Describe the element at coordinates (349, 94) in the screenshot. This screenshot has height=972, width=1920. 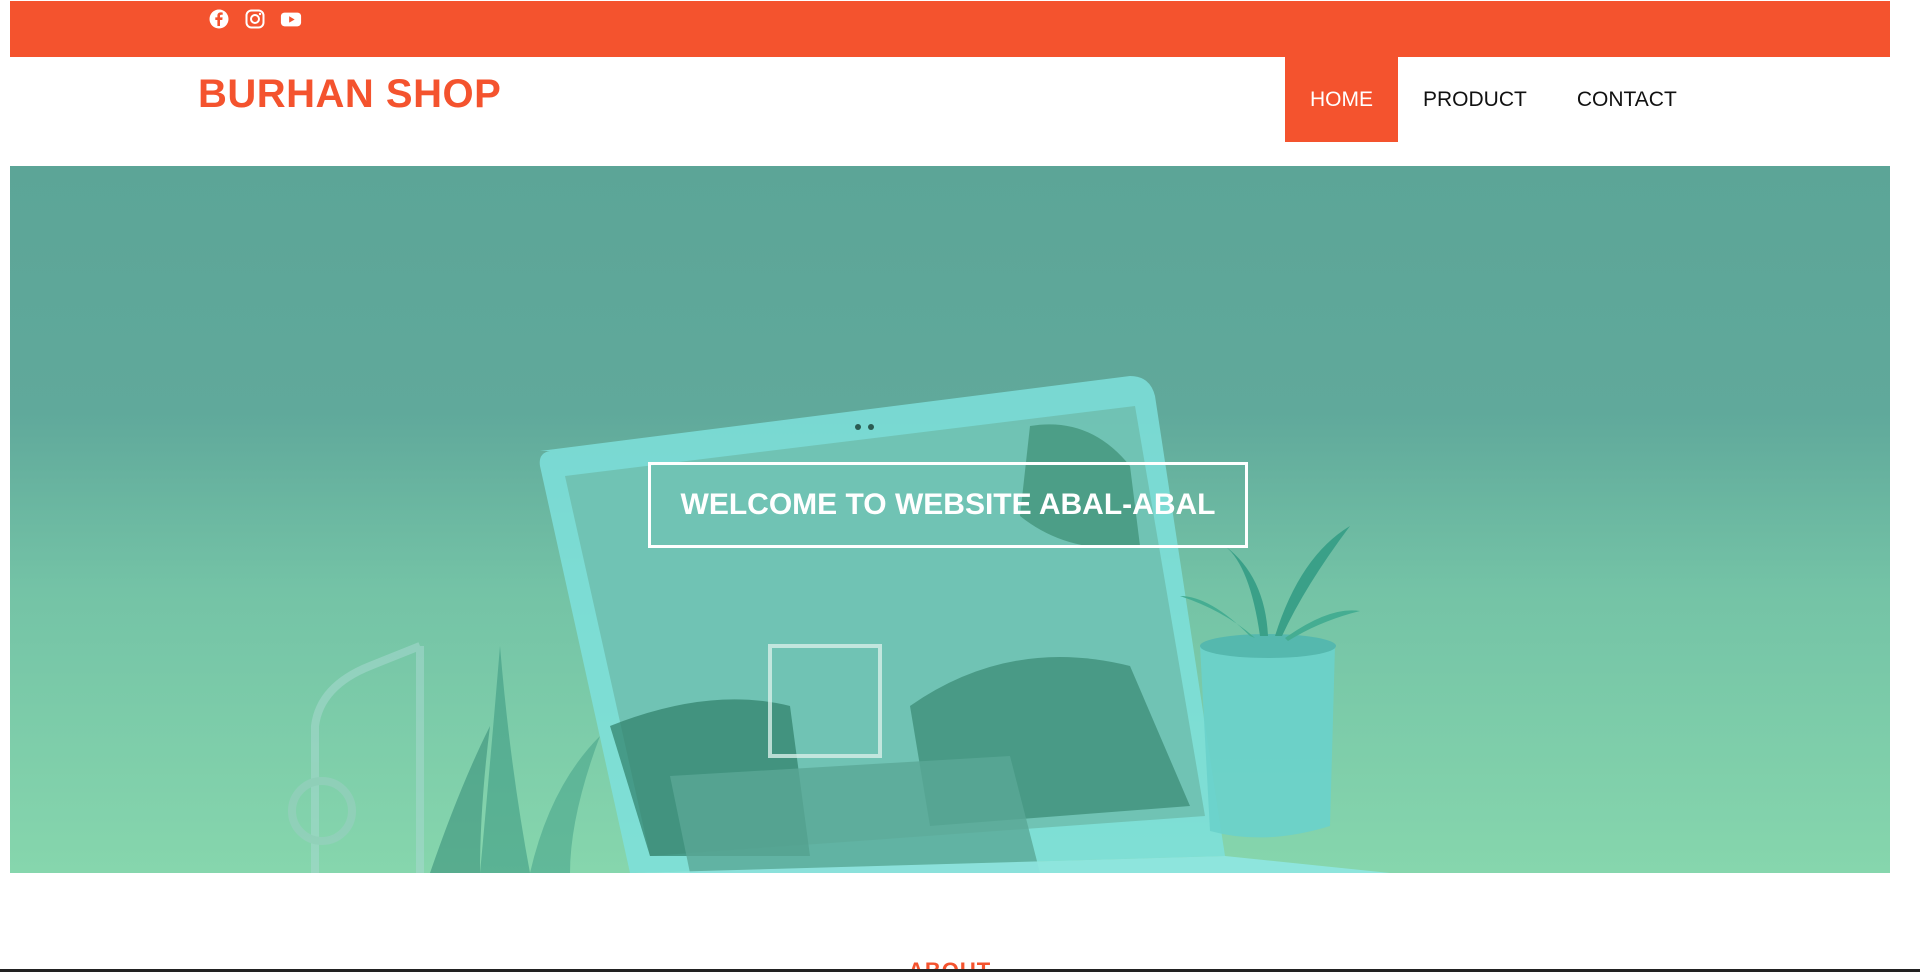
I see `site-logo: BURHAN SHOP` at that location.